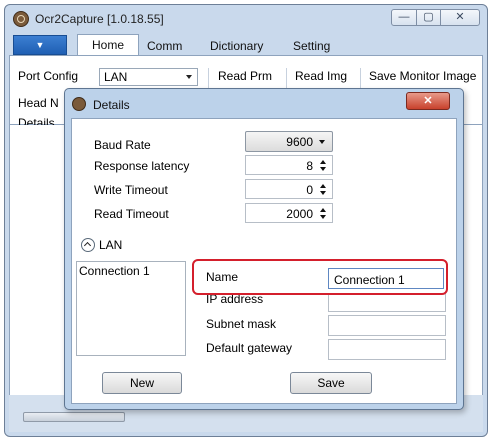 The image size is (492, 441). Describe the element at coordinates (299, 214) in the screenshot. I see `read-timeout-value: 2000` at that location.